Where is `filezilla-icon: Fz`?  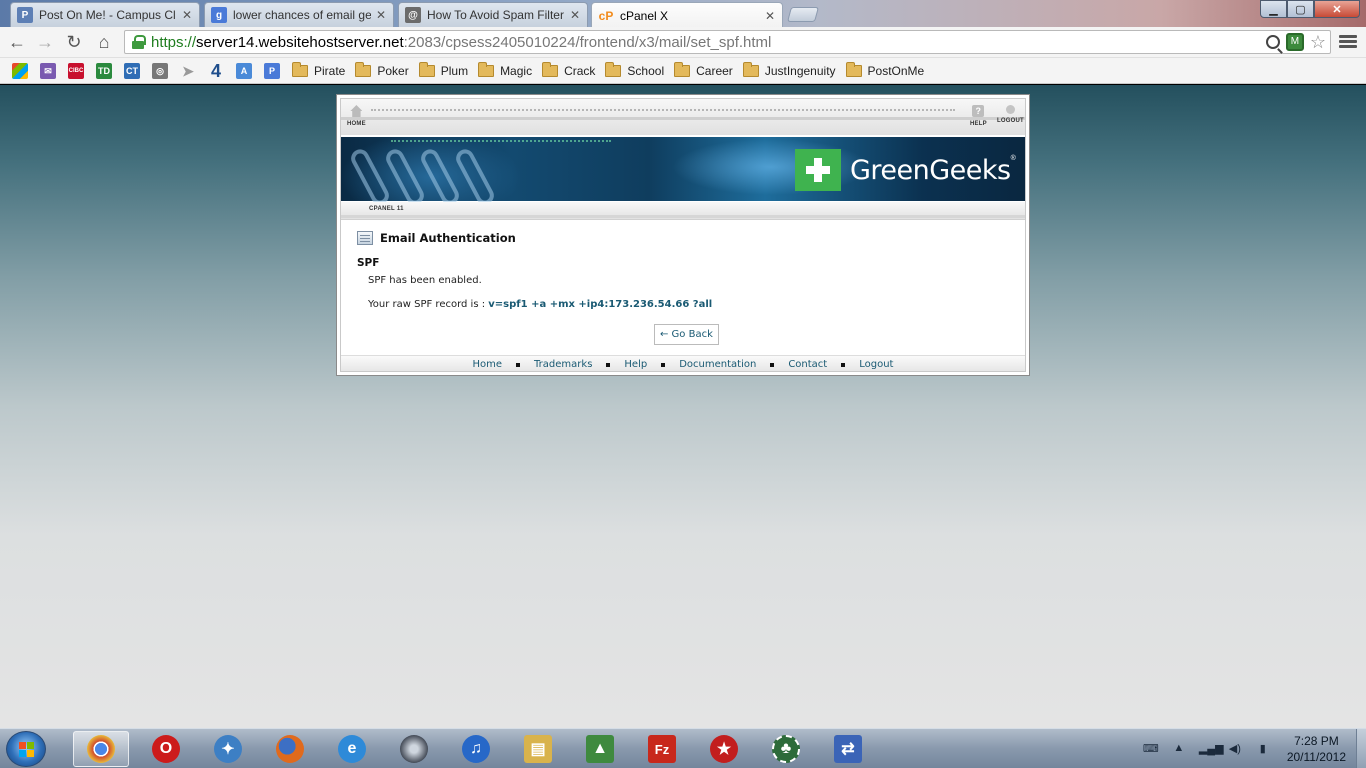 filezilla-icon: Fz is located at coordinates (662, 749).